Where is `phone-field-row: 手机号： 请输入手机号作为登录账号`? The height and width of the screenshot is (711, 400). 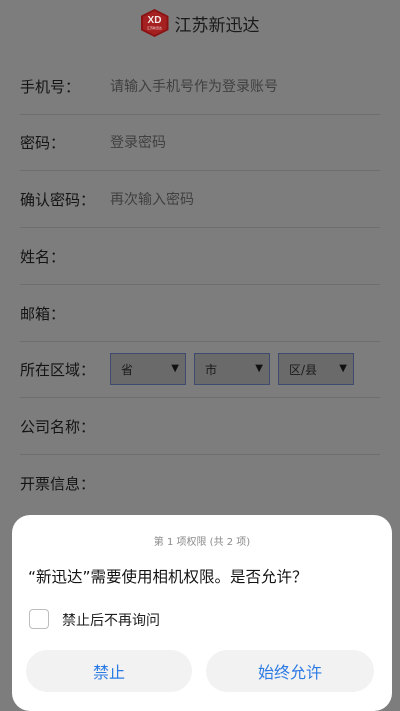 phone-field-row: 手机号： 请输入手机号作为登录账号 is located at coordinates (200, 86).